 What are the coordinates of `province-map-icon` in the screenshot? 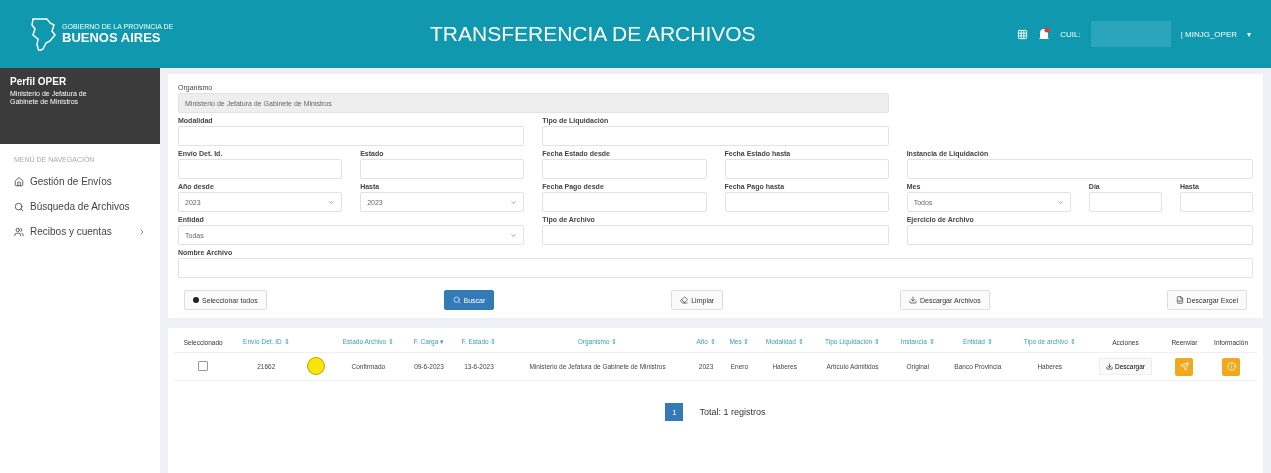 It's located at (43, 34).